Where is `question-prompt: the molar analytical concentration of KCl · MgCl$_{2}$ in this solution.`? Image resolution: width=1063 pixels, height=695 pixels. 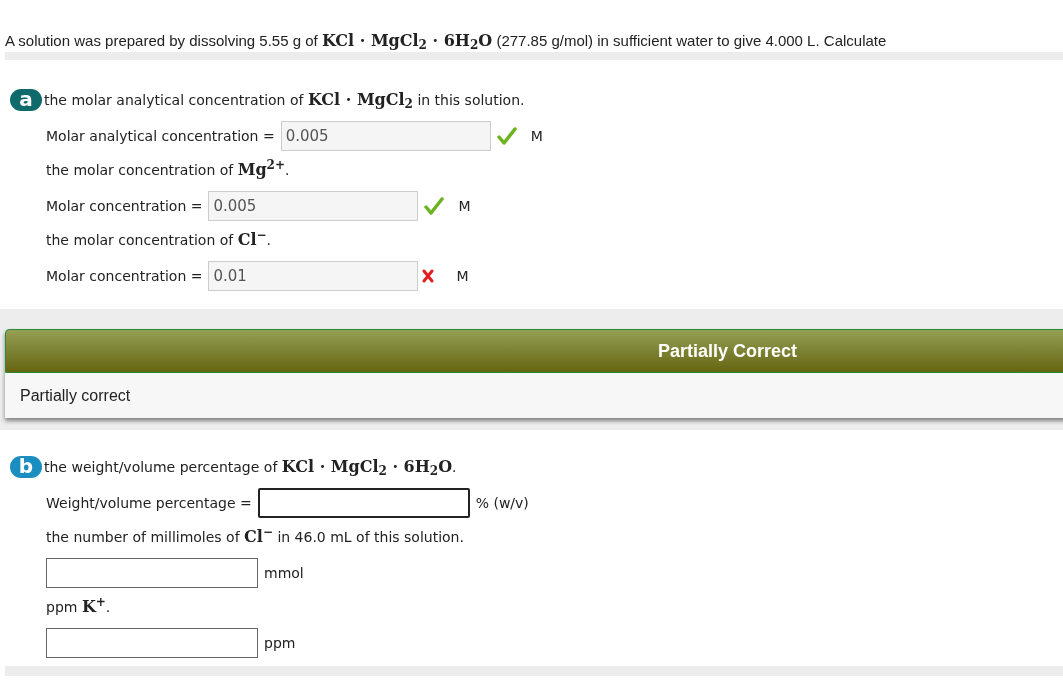 question-prompt: the molar analytical concentration of KCl · MgCl$_{2}$ in this solution. is located at coordinates (284, 100).